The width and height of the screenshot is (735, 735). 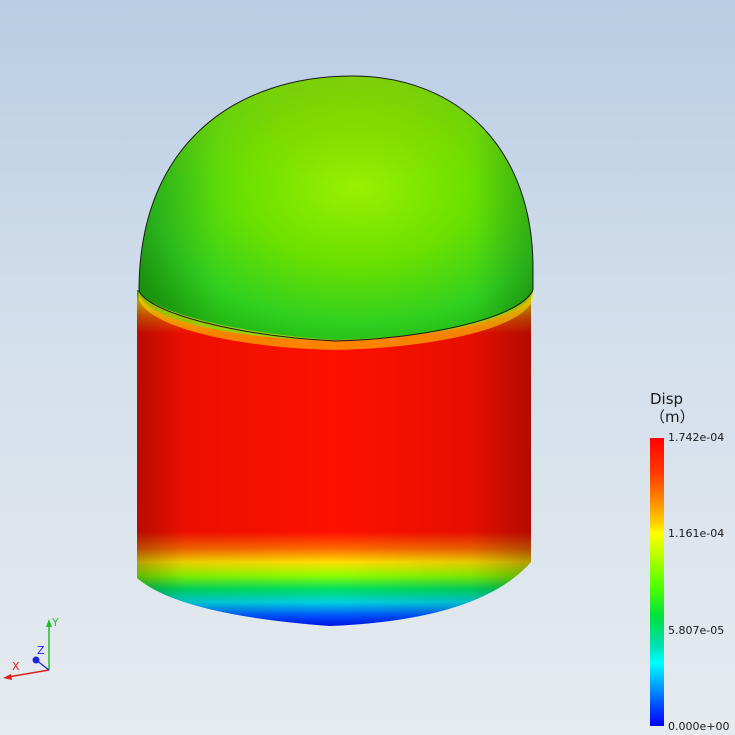 What do you see at coordinates (41, 650) in the screenshot?
I see `axis-z-label: Z` at bounding box center [41, 650].